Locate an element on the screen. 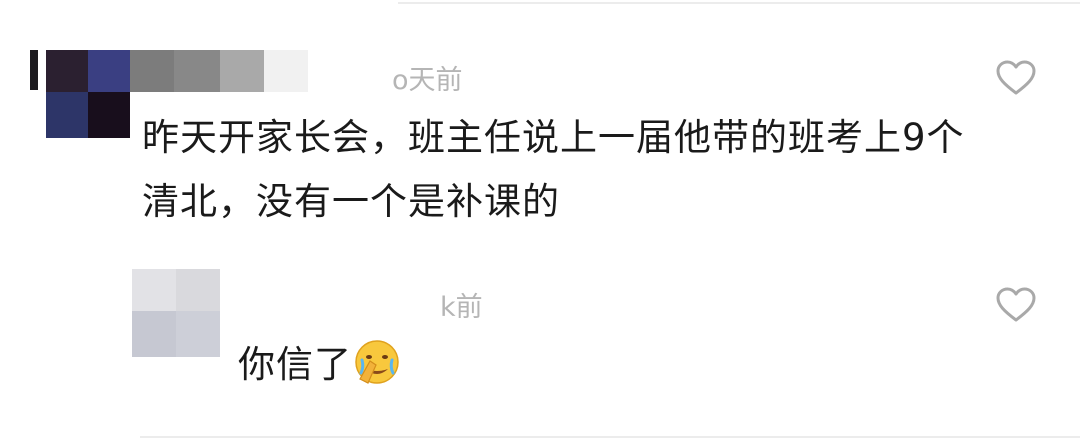 Image resolution: width=1080 pixels, height=440 pixels. reply-text-label: 你信了 is located at coordinates (295, 364).